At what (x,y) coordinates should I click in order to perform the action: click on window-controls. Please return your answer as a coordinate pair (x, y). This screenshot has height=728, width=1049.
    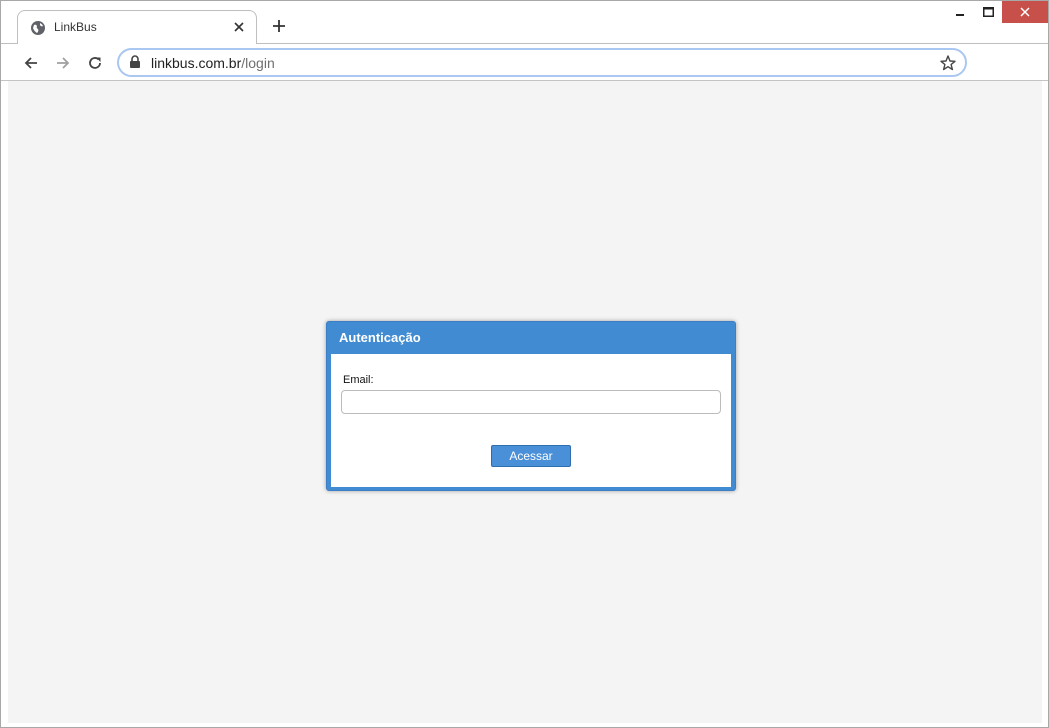
    Looking at the image, I should click on (997, 12).